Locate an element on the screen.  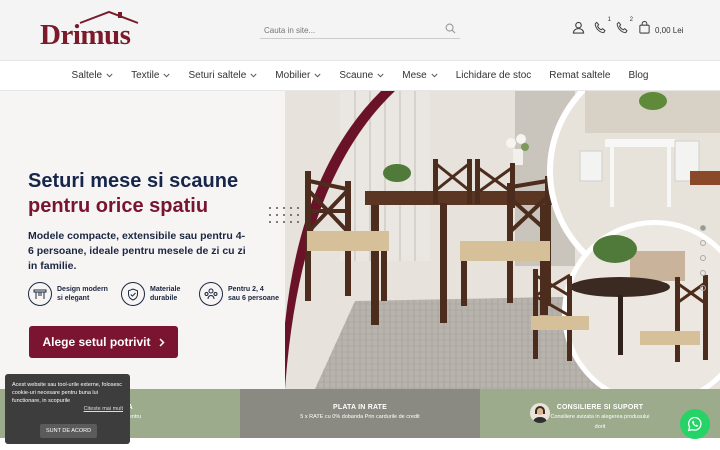
nav-item-saltele: Saltele is located at coordinates (93, 75).